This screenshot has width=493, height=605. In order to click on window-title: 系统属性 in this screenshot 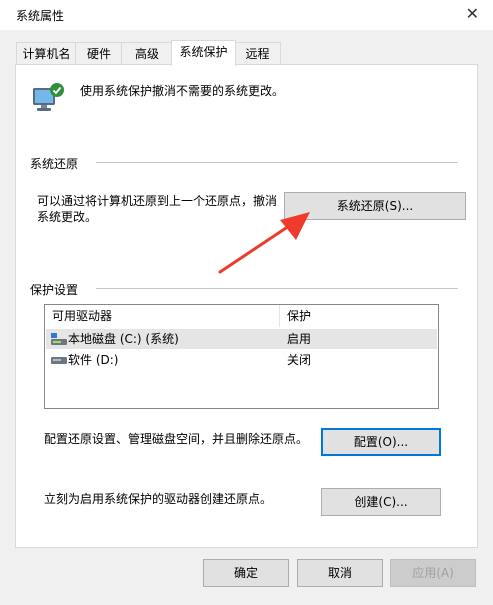, I will do `click(40, 16)`.